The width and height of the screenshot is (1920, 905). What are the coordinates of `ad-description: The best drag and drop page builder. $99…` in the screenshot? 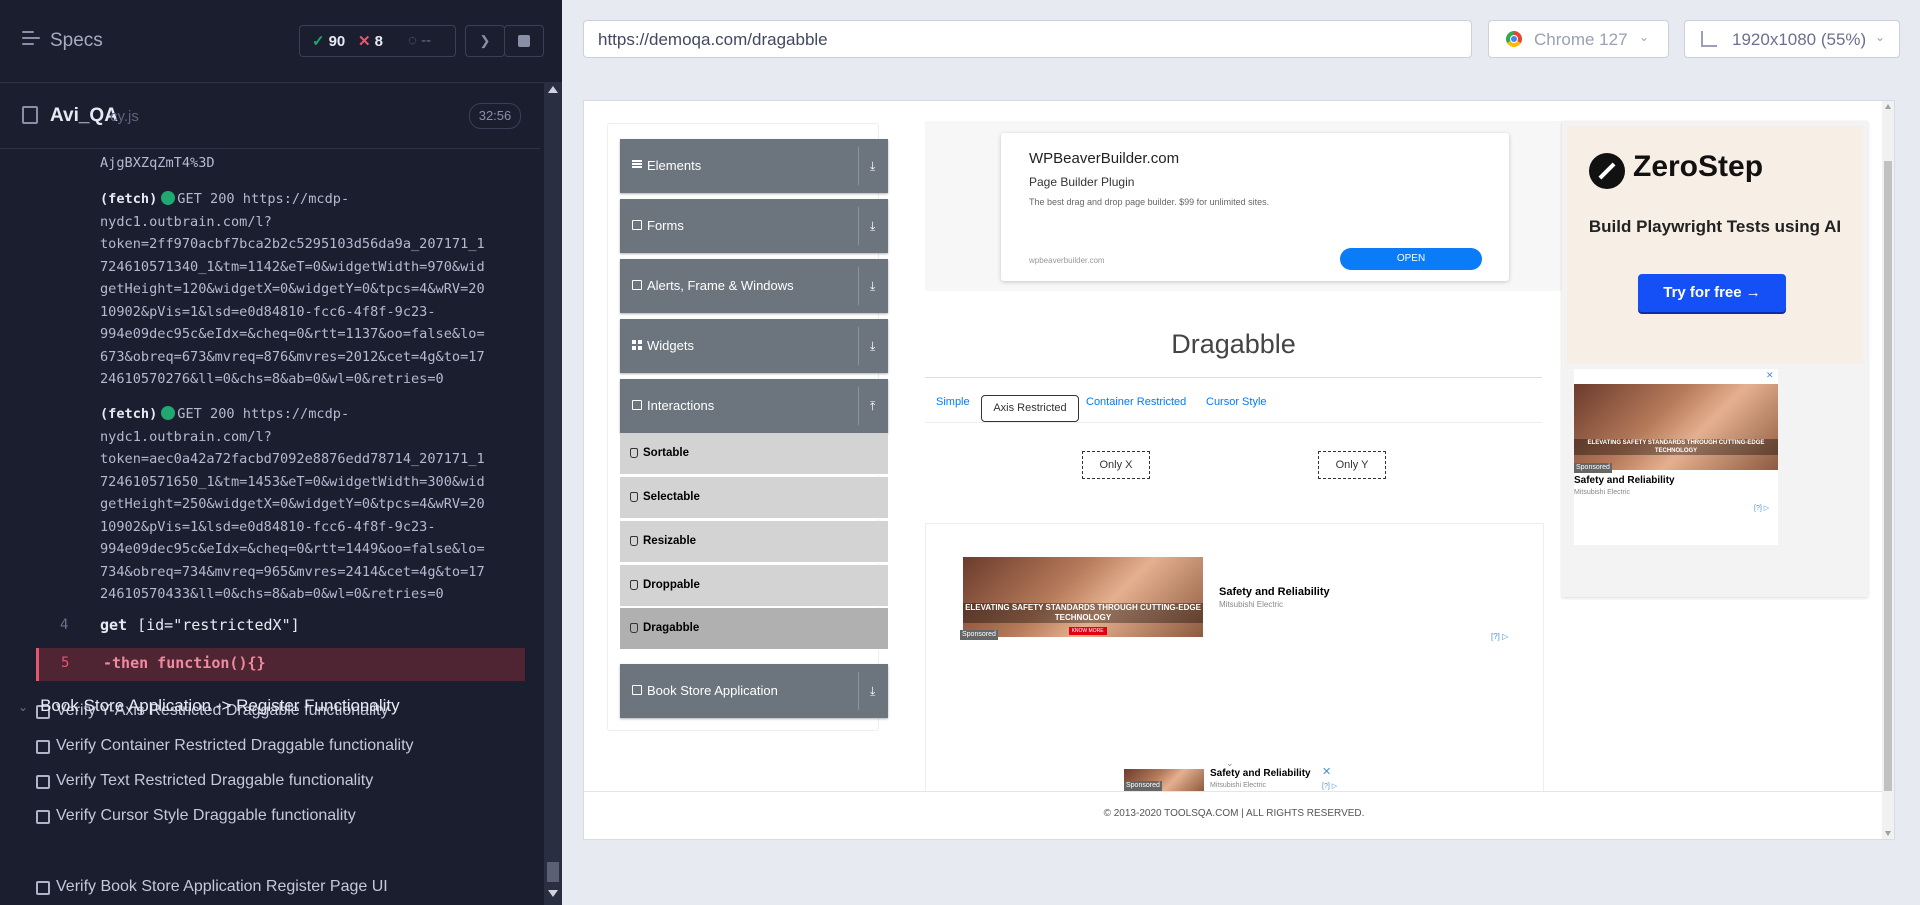 It's located at (1149, 202).